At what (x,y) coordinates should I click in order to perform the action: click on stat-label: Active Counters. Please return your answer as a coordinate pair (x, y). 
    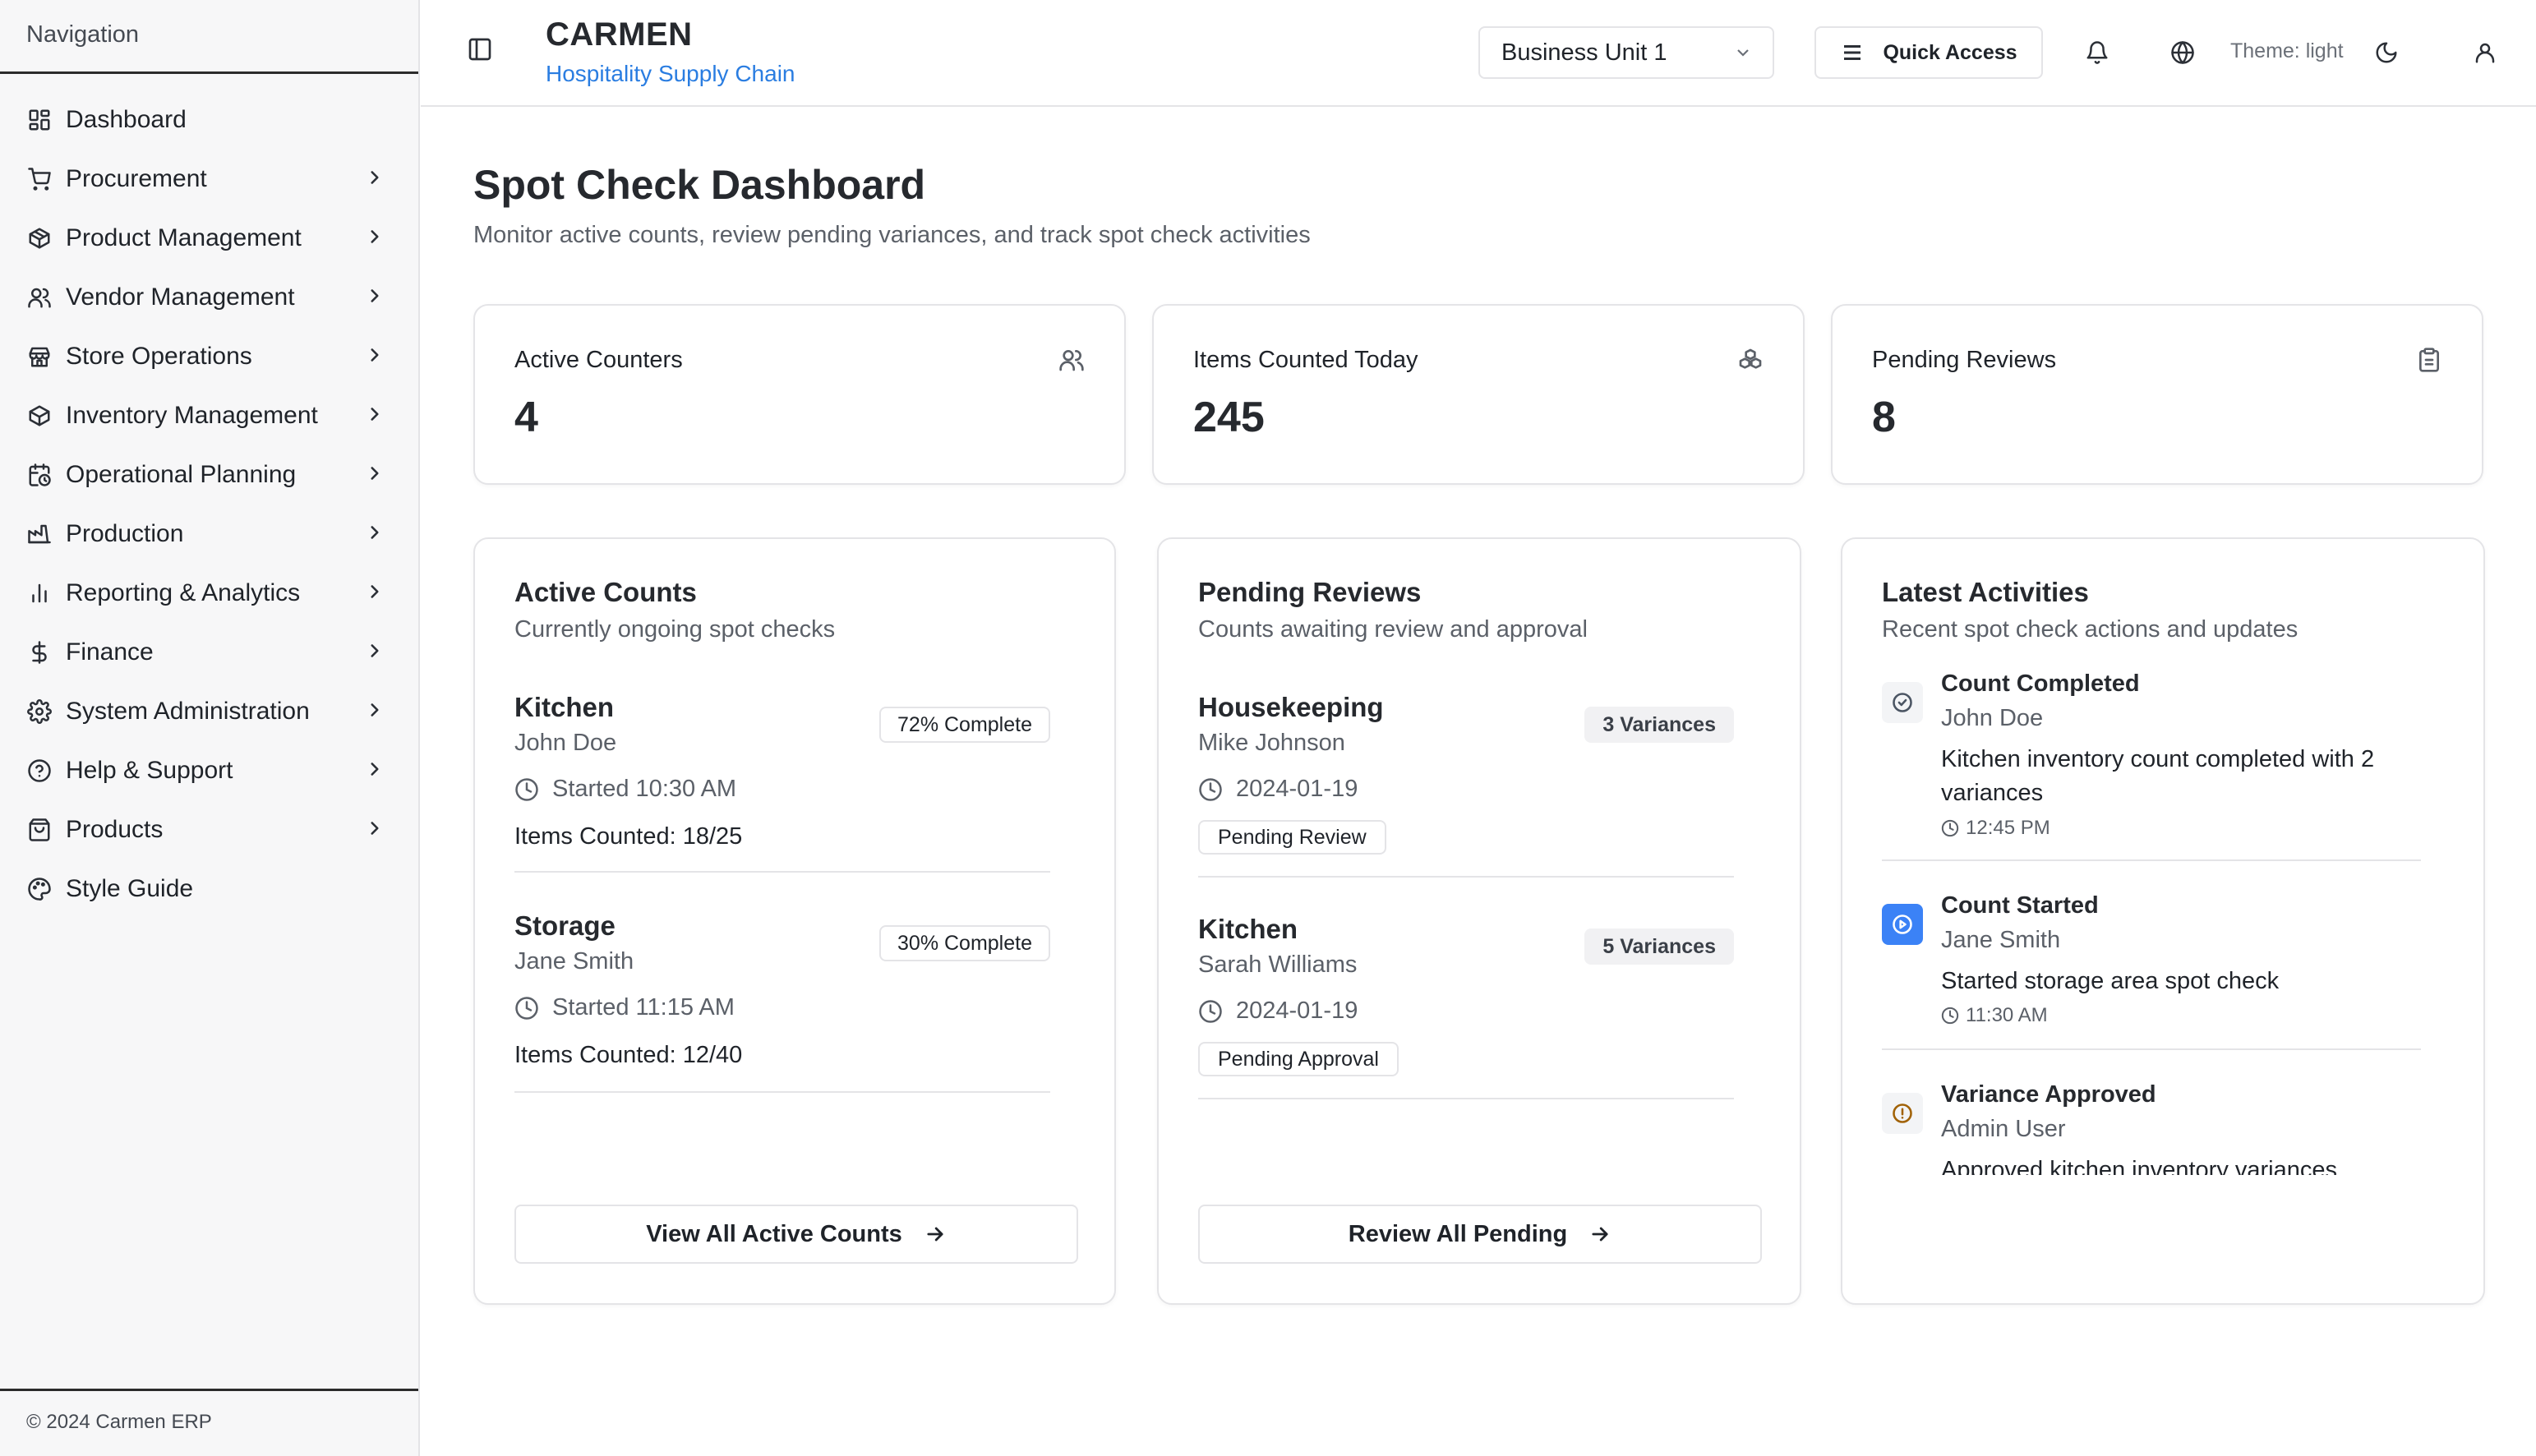
    Looking at the image, I should click on (598, 360).